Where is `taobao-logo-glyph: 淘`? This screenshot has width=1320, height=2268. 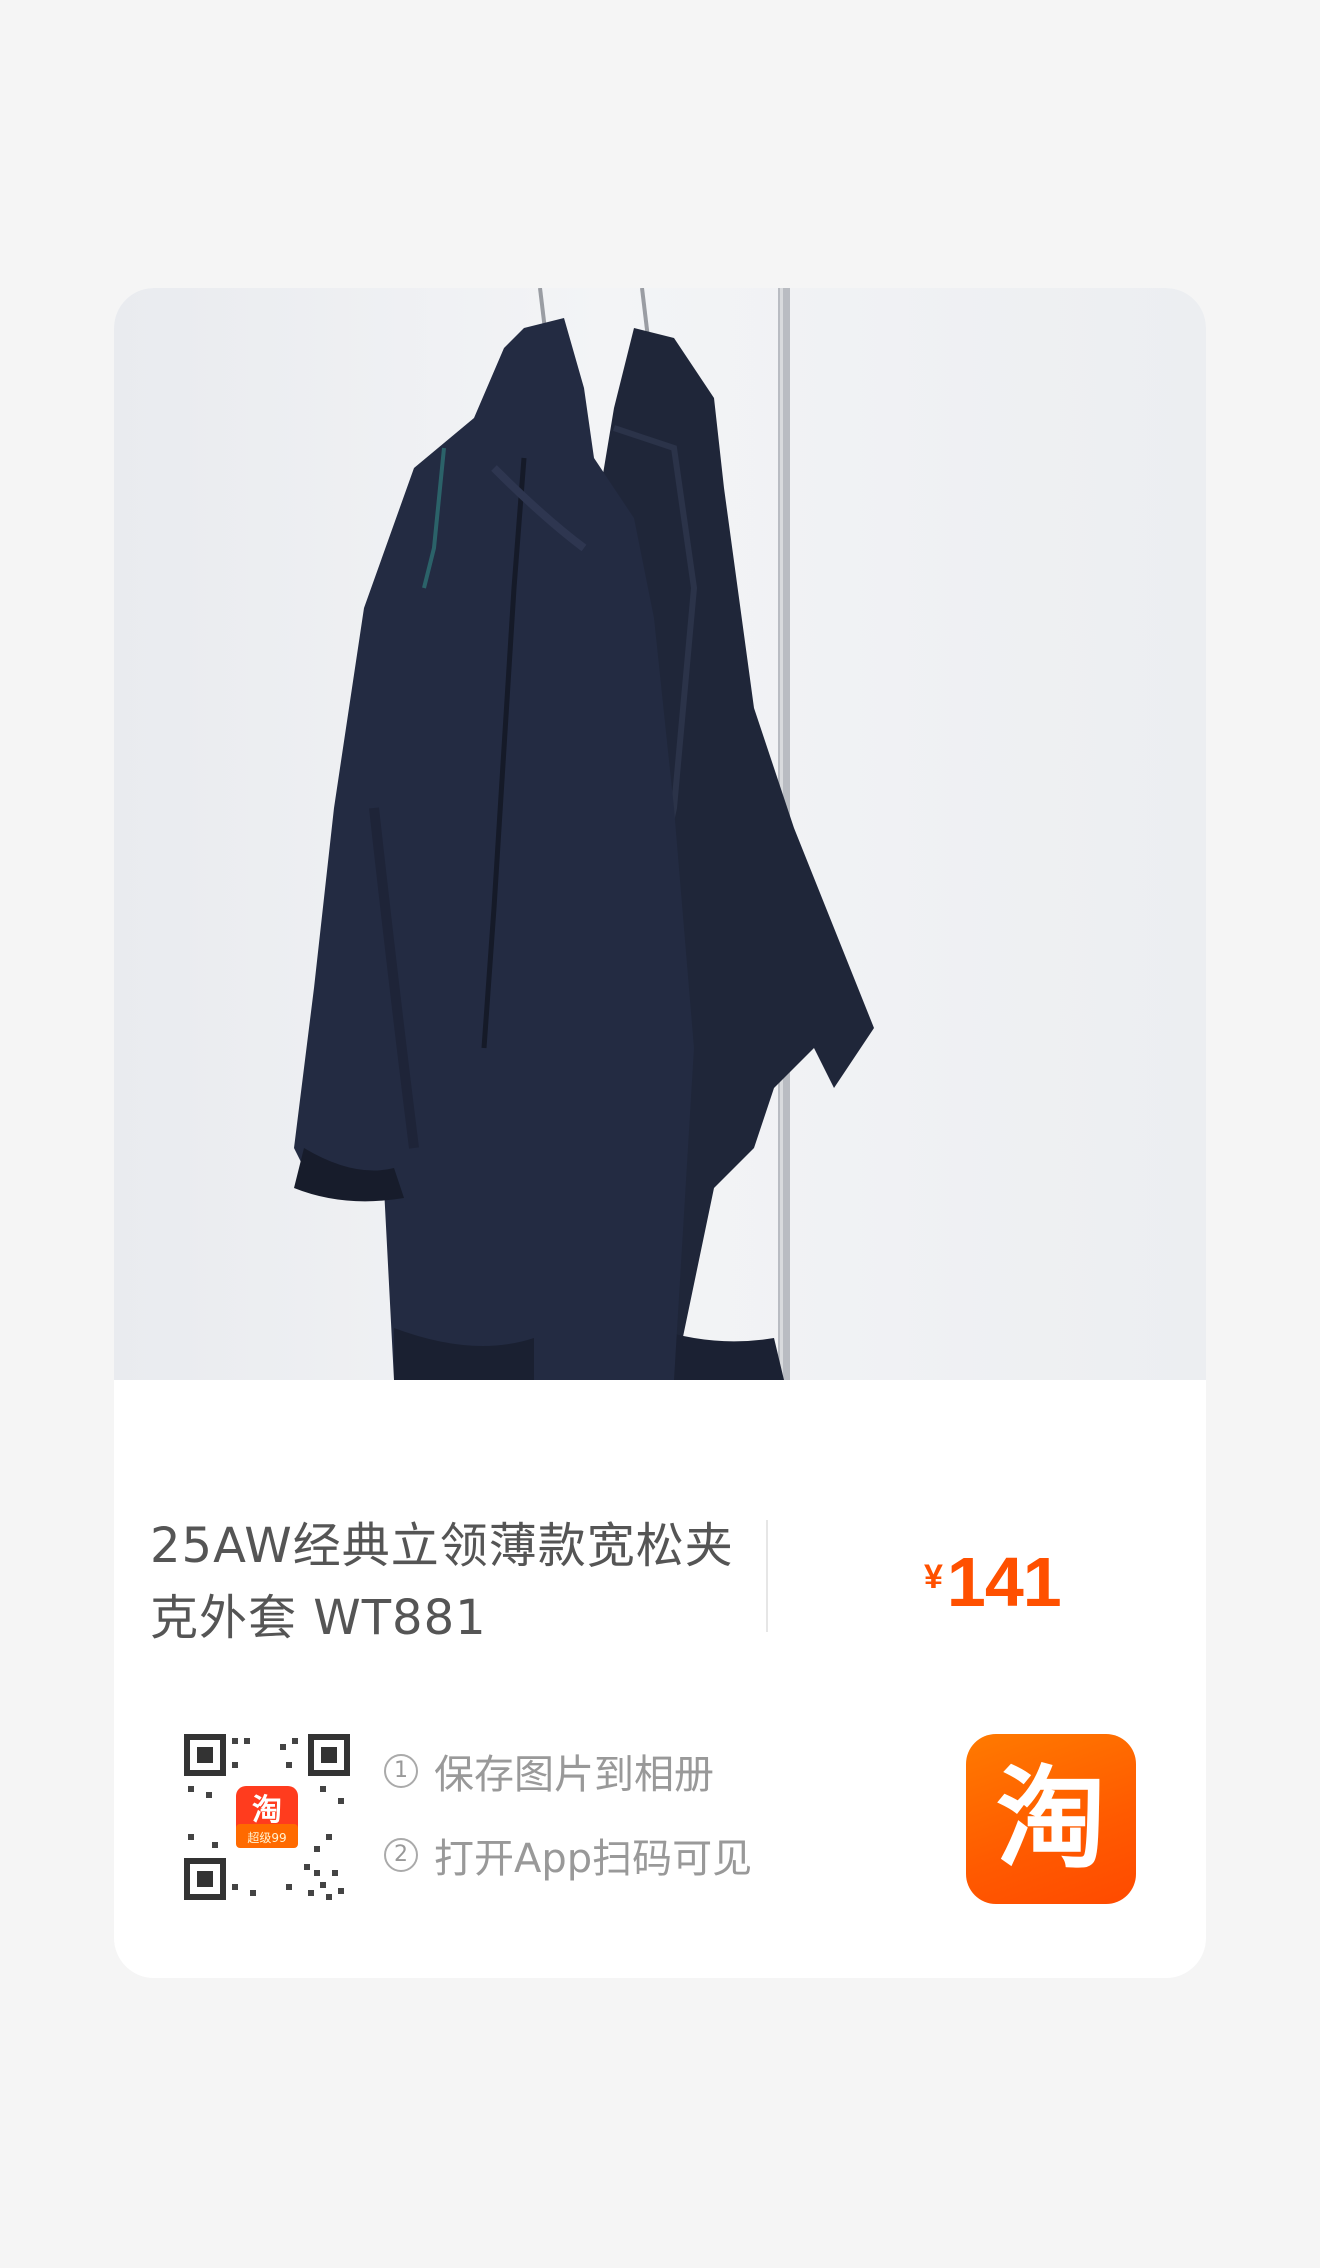
taobao-logo-glyph: 淘 is located at coordinates (1051, 1819).